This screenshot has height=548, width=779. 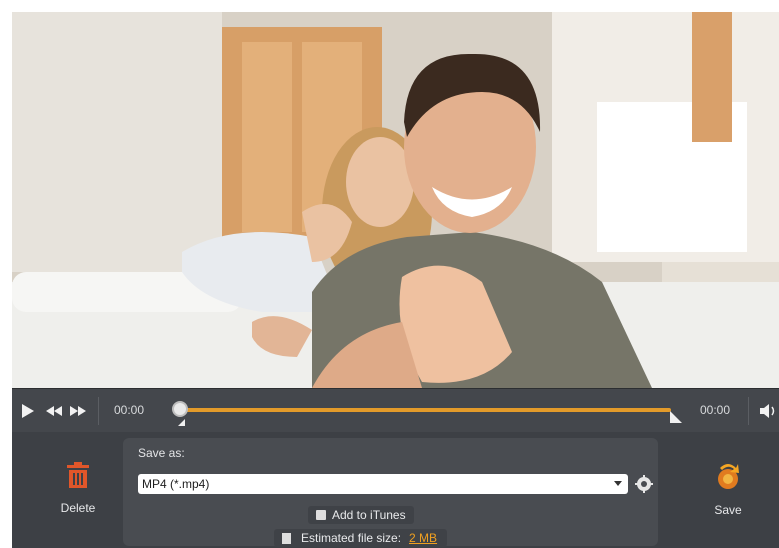 I want to click on timeline-track, so click(x=427, y=410).